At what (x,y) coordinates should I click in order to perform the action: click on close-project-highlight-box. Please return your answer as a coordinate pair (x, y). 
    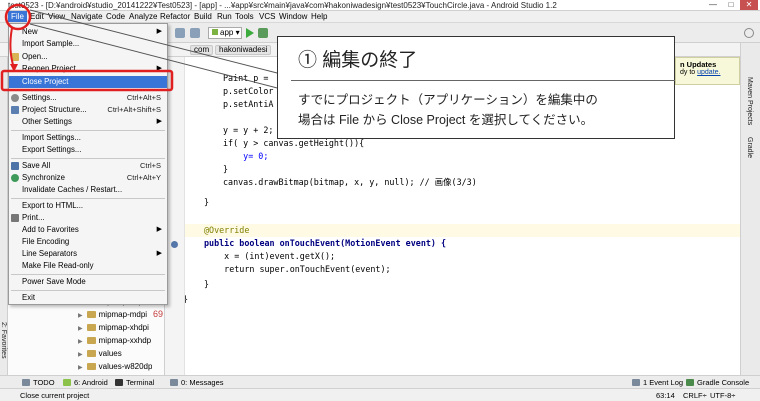
    Looking at the image, I should click on (87, 80).